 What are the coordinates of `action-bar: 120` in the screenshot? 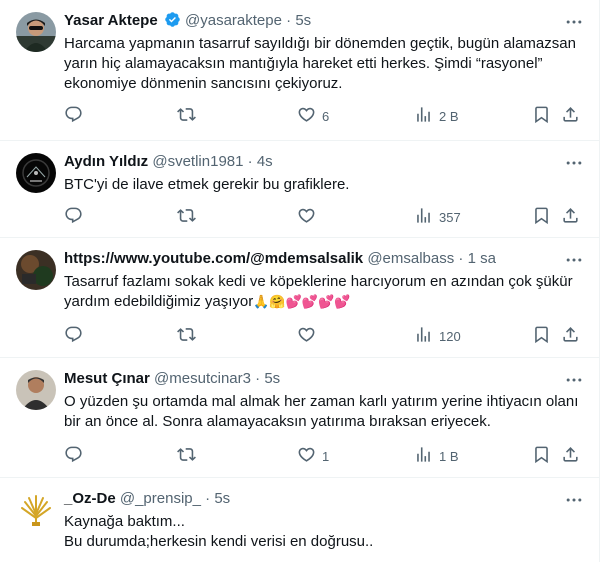 It's located at (324, 336).